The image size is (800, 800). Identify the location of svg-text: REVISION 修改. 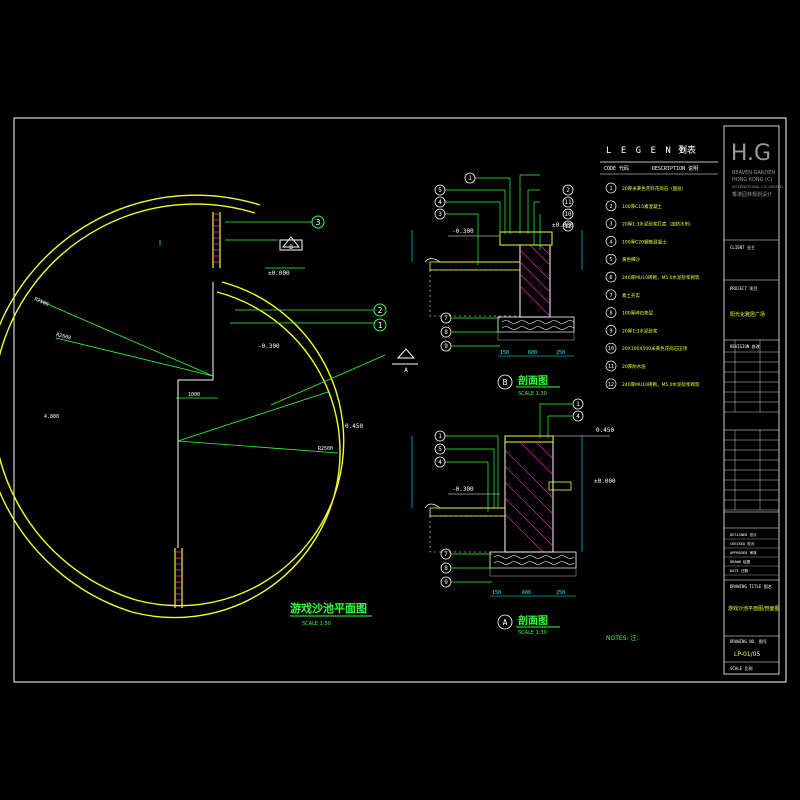
(745, 346).